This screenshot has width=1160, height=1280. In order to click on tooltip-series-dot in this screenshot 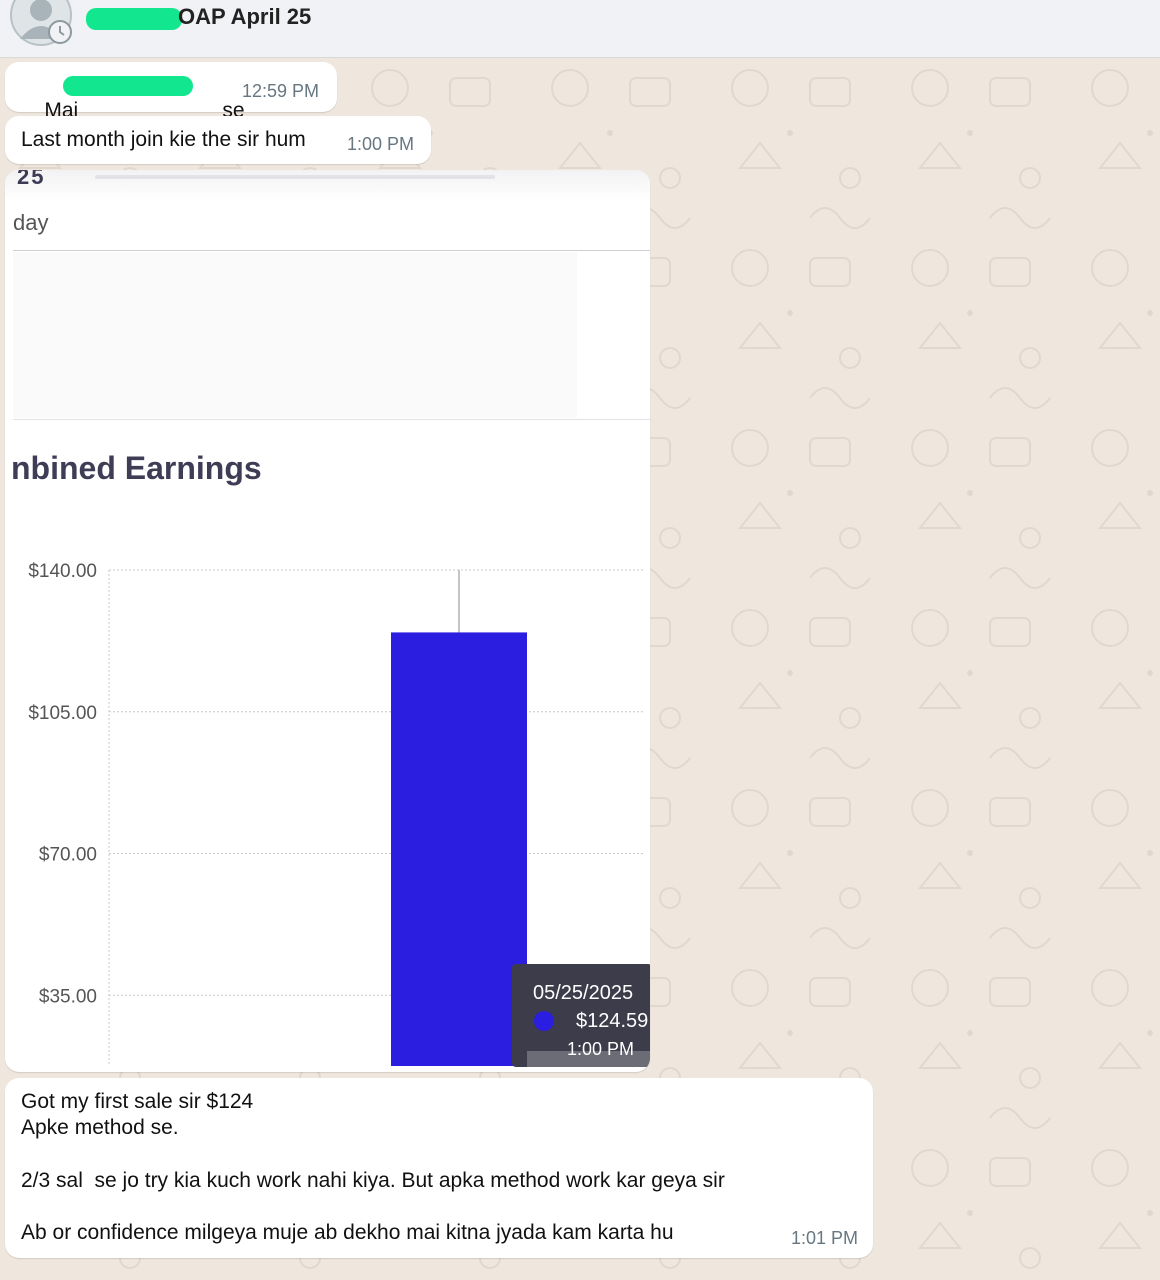, I will do `click(544, 1021)`.